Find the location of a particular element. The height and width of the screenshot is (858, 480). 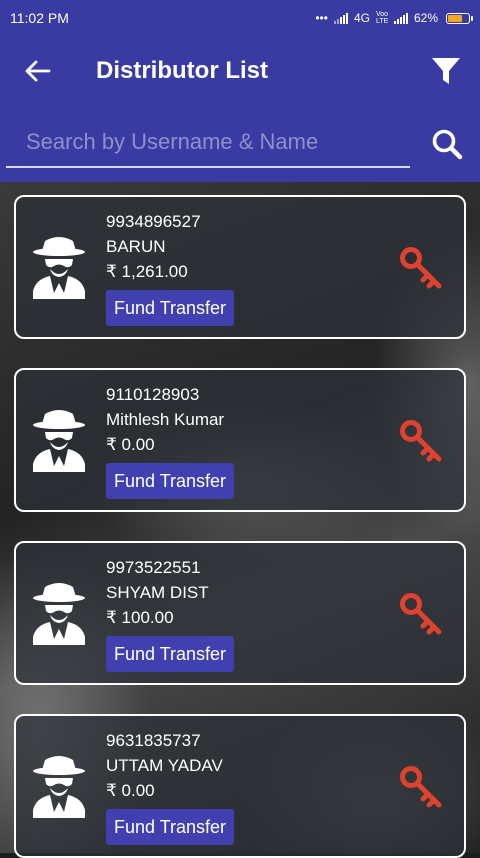

app-bar: Distributor List is located at coordinates (240, 71).